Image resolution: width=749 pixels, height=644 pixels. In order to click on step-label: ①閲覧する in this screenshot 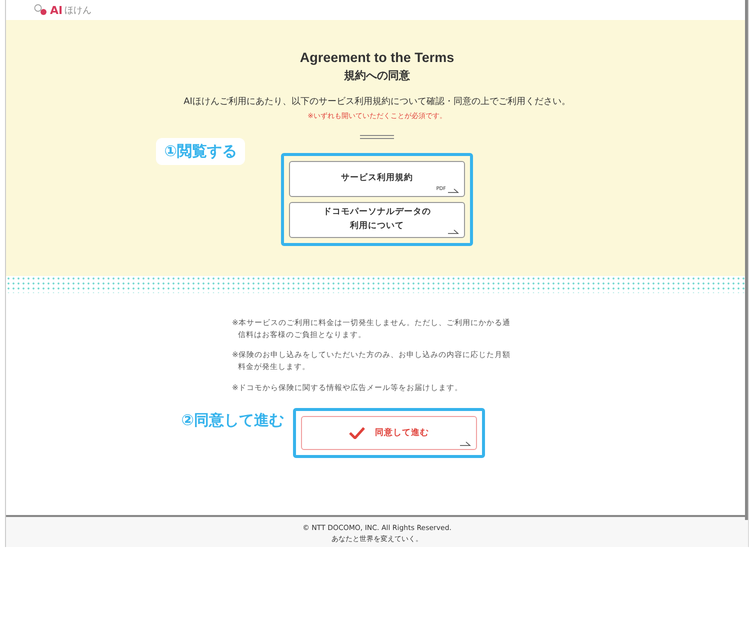, I will do `click(200, 151)`.